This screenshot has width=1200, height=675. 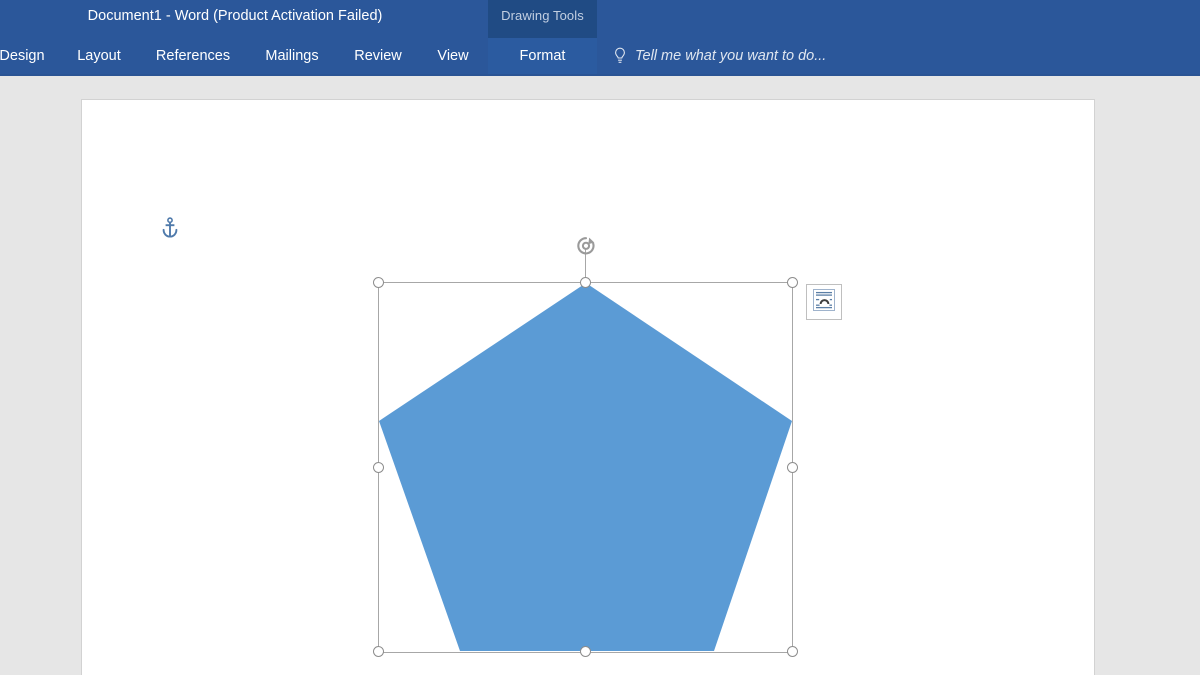 What do you see at coordinates (378, 282) in the screenshot?
I see `handle-top-left` at bounding box center [378, 282].